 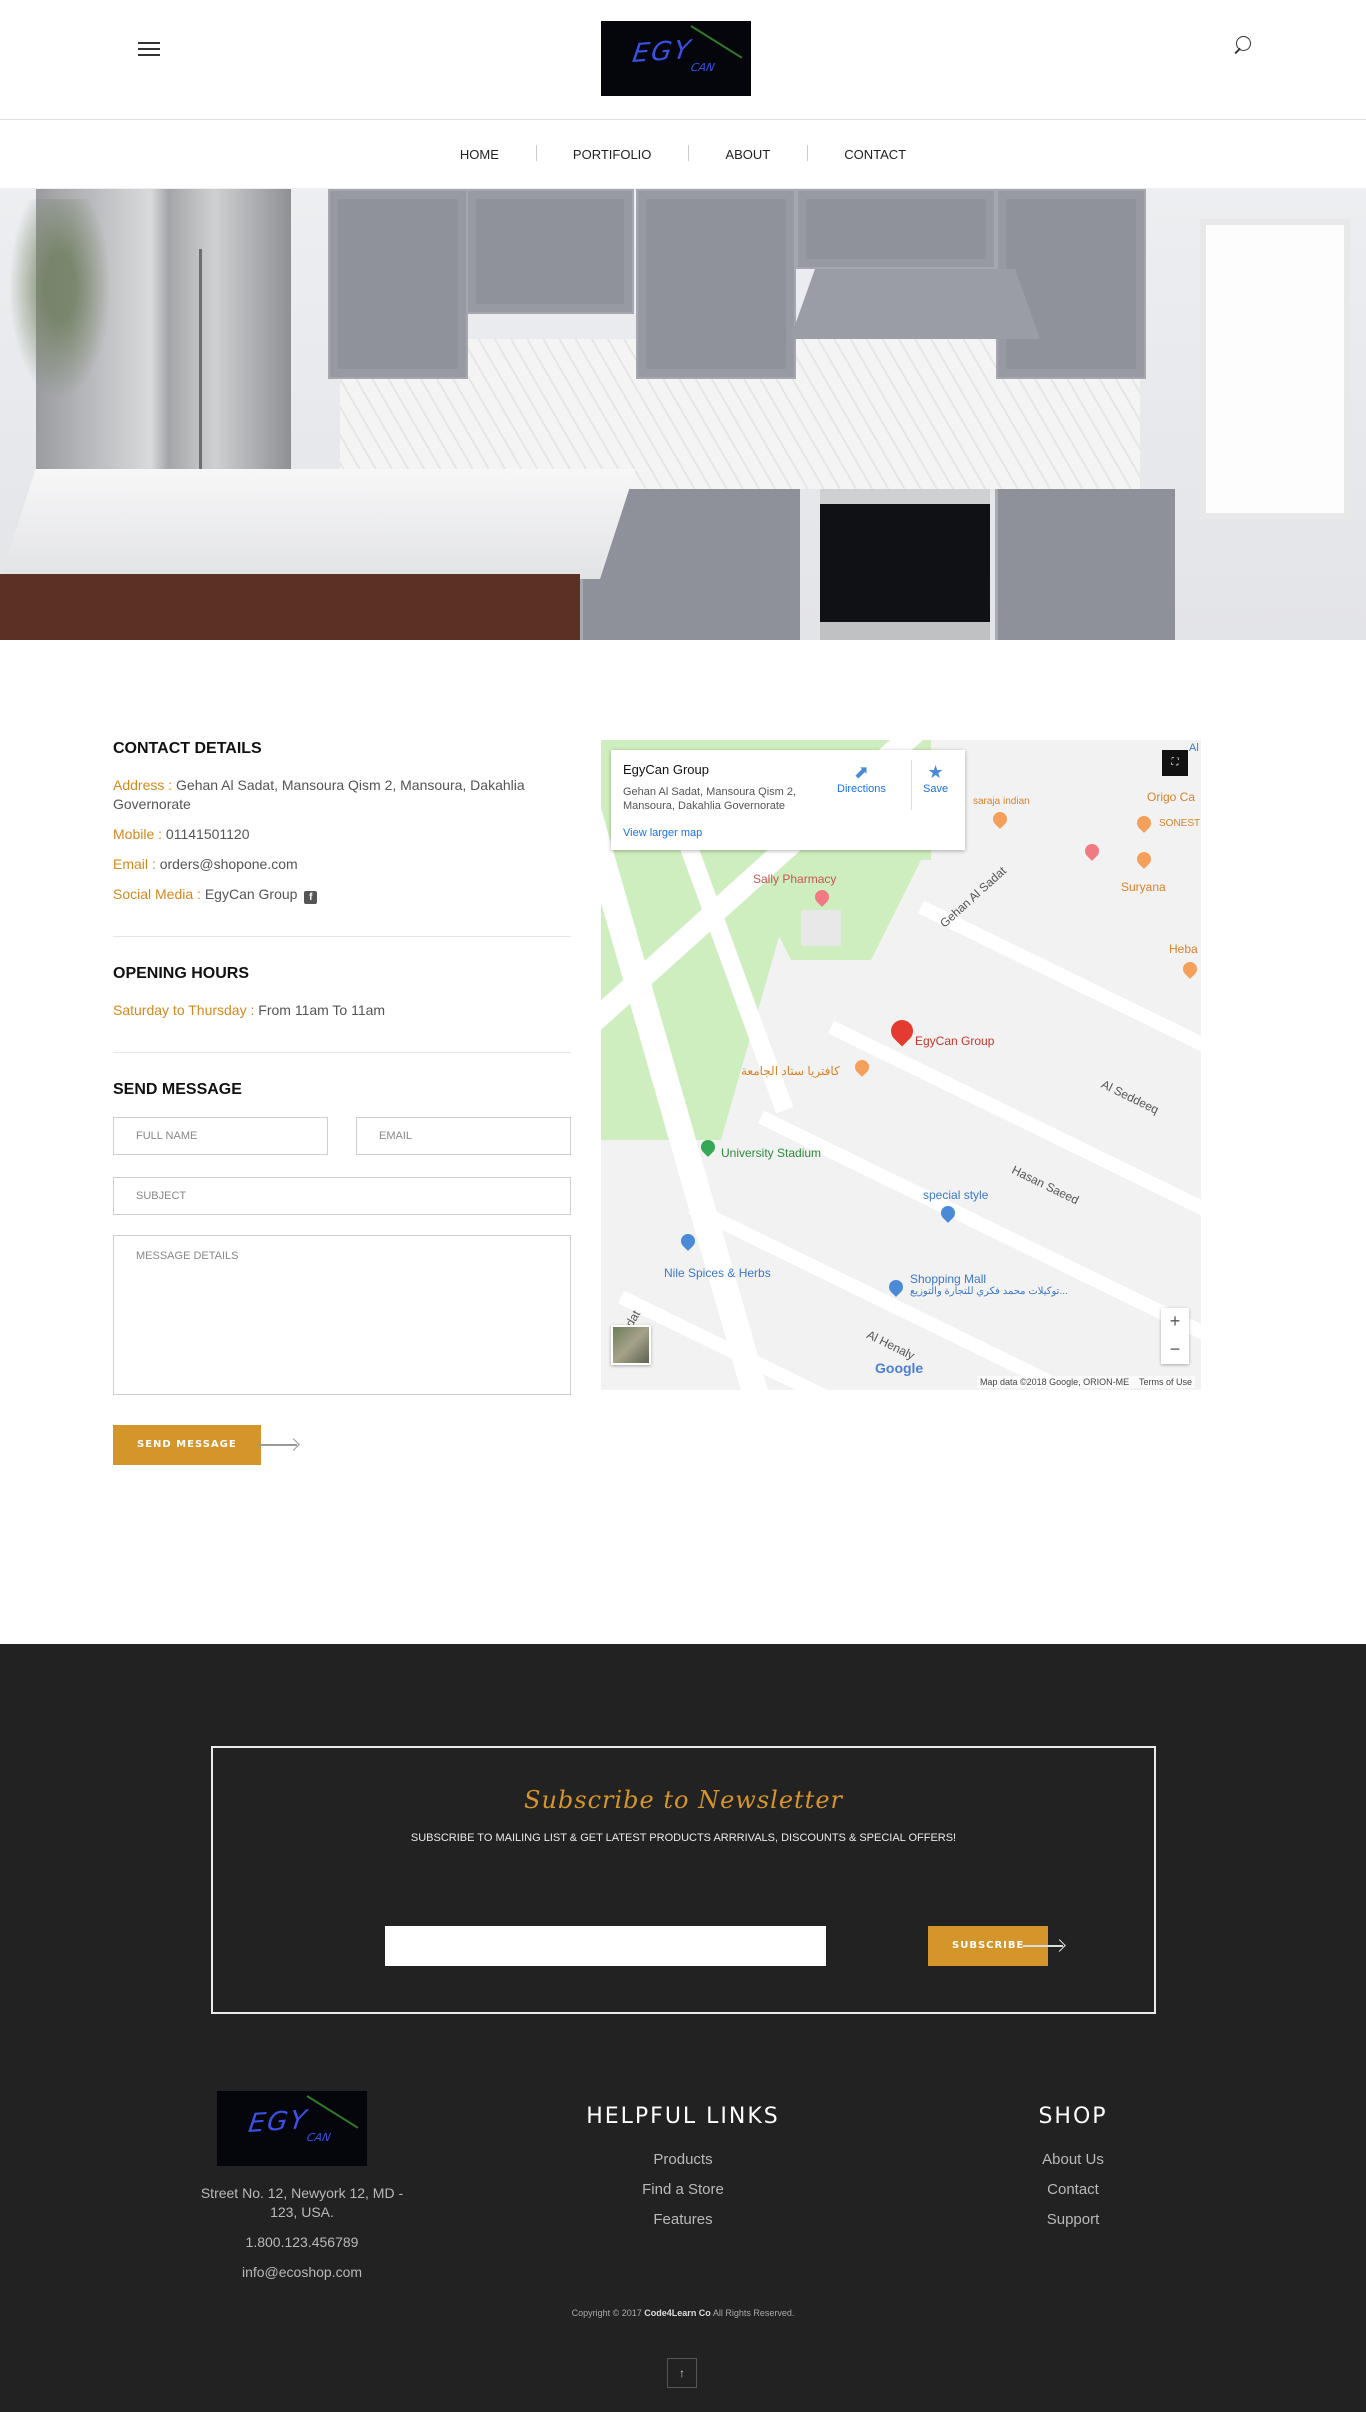 I want to click on email-value: orders@shopone.com, so click(x=229, y=864).